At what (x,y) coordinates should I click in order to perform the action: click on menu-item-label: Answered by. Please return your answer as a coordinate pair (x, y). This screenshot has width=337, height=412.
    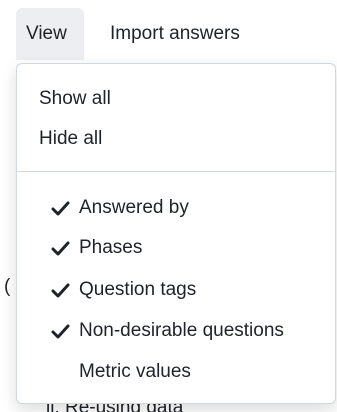
    Looking at the image, I should click on (134, 207).